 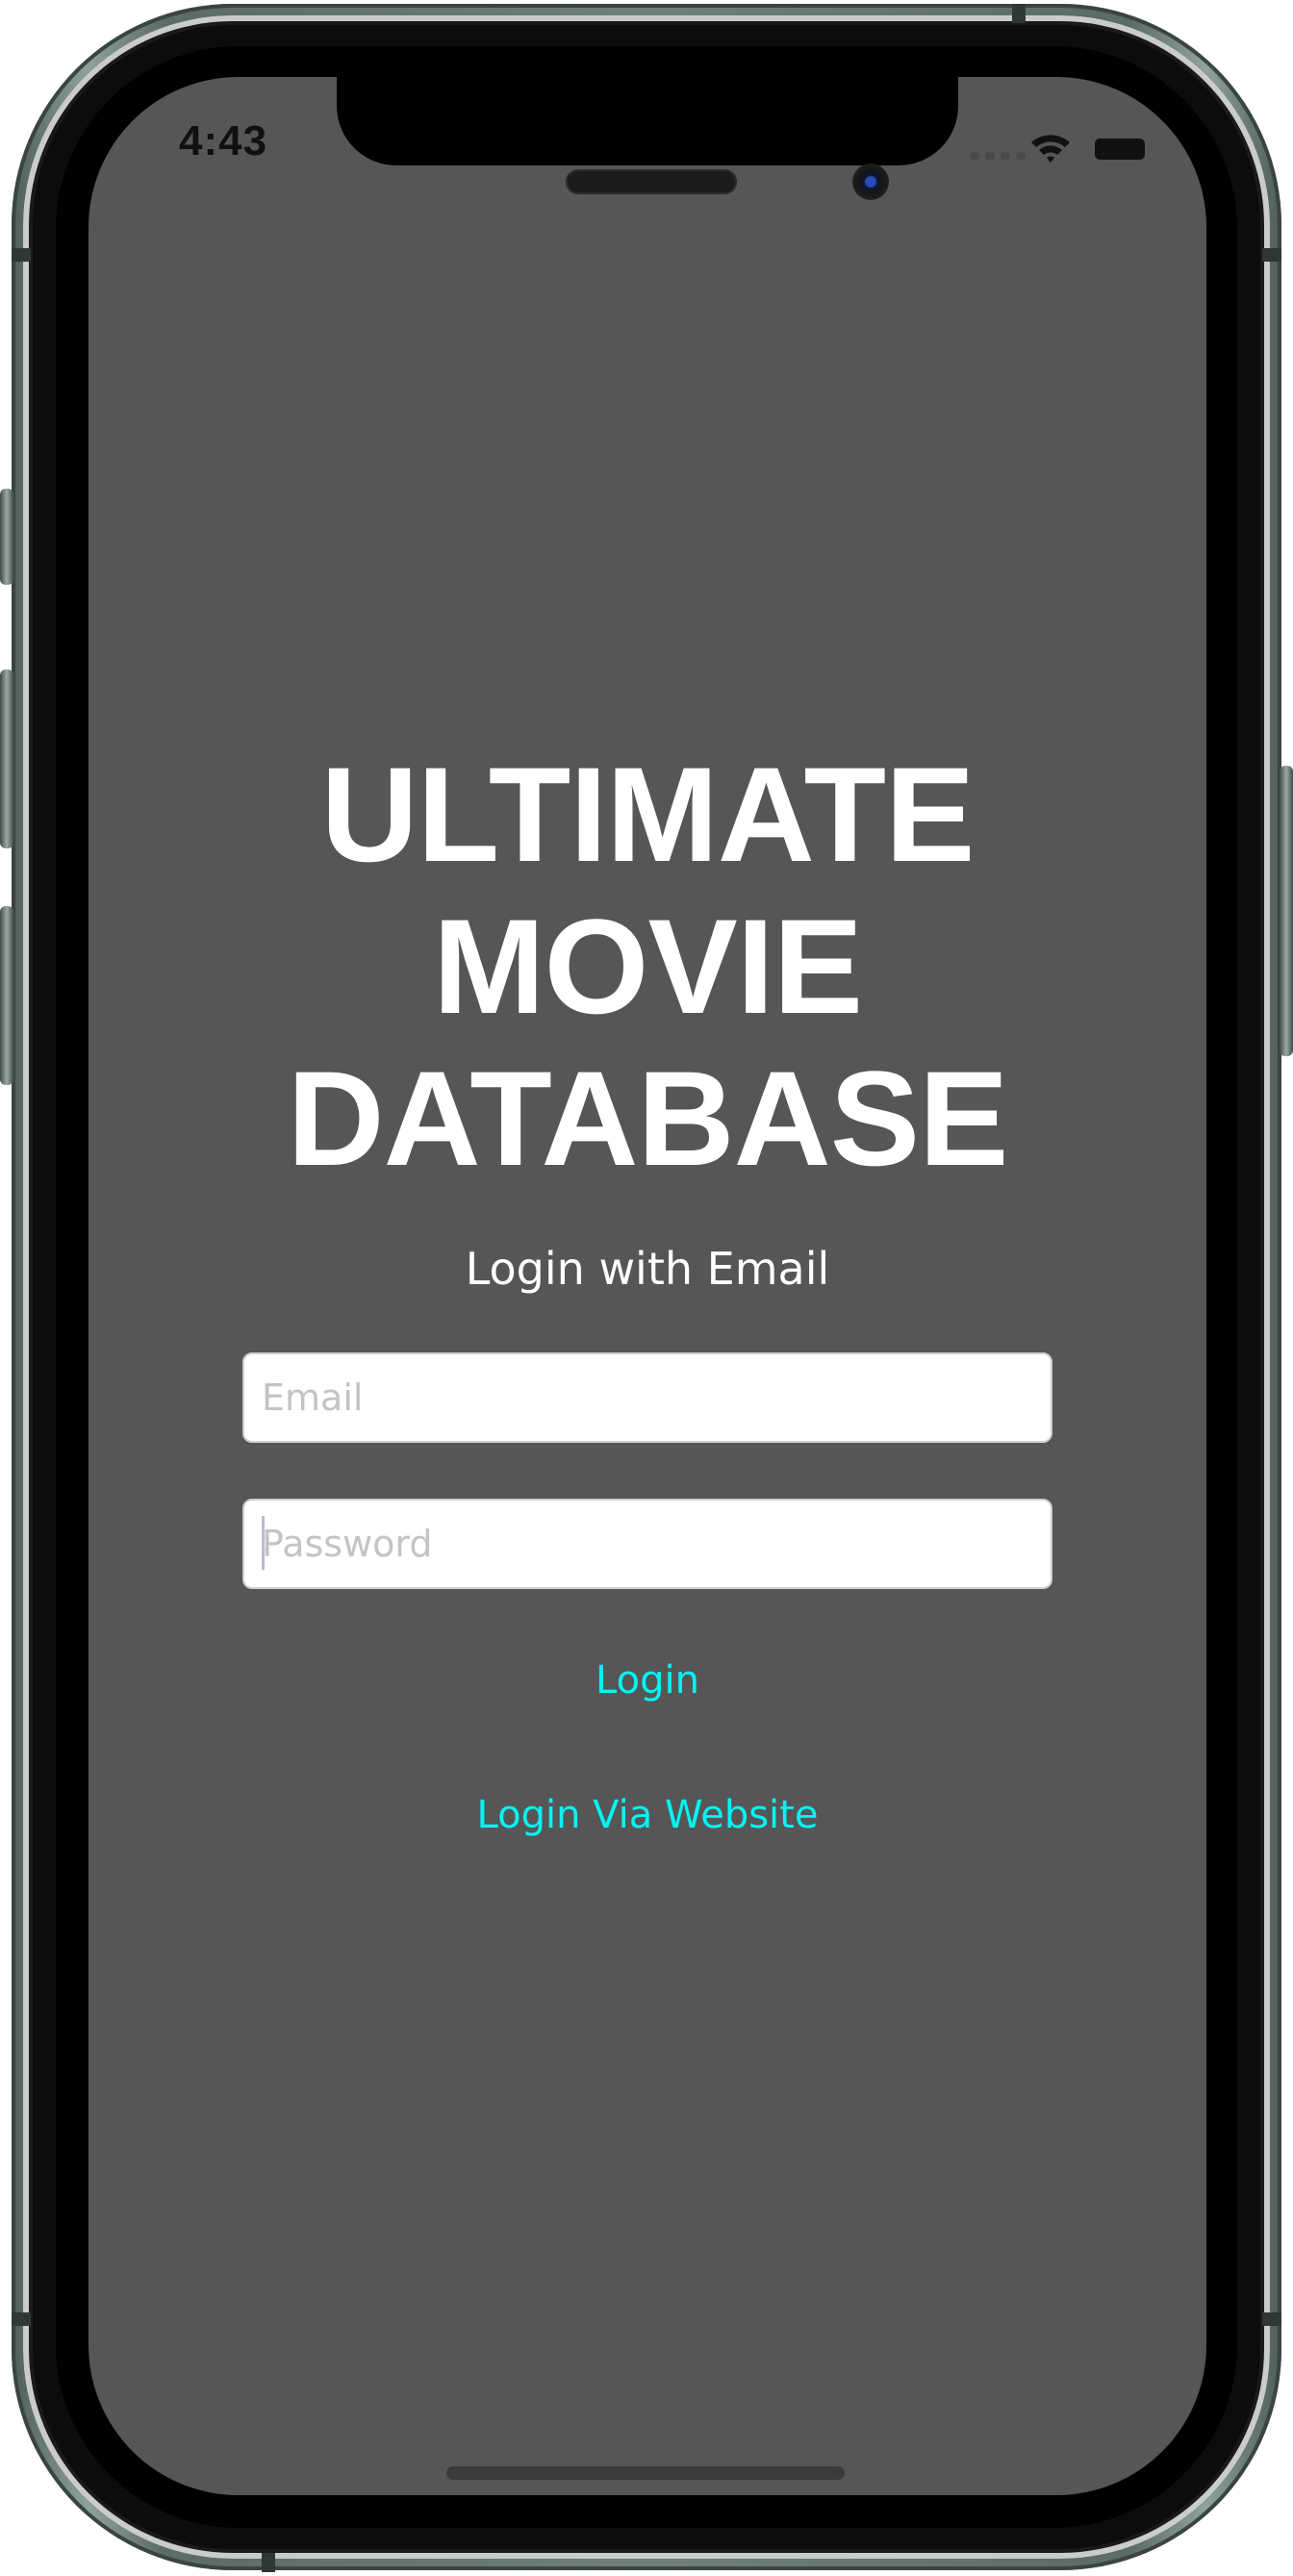 I want to click on power-button, so click(x=1286, y=911).